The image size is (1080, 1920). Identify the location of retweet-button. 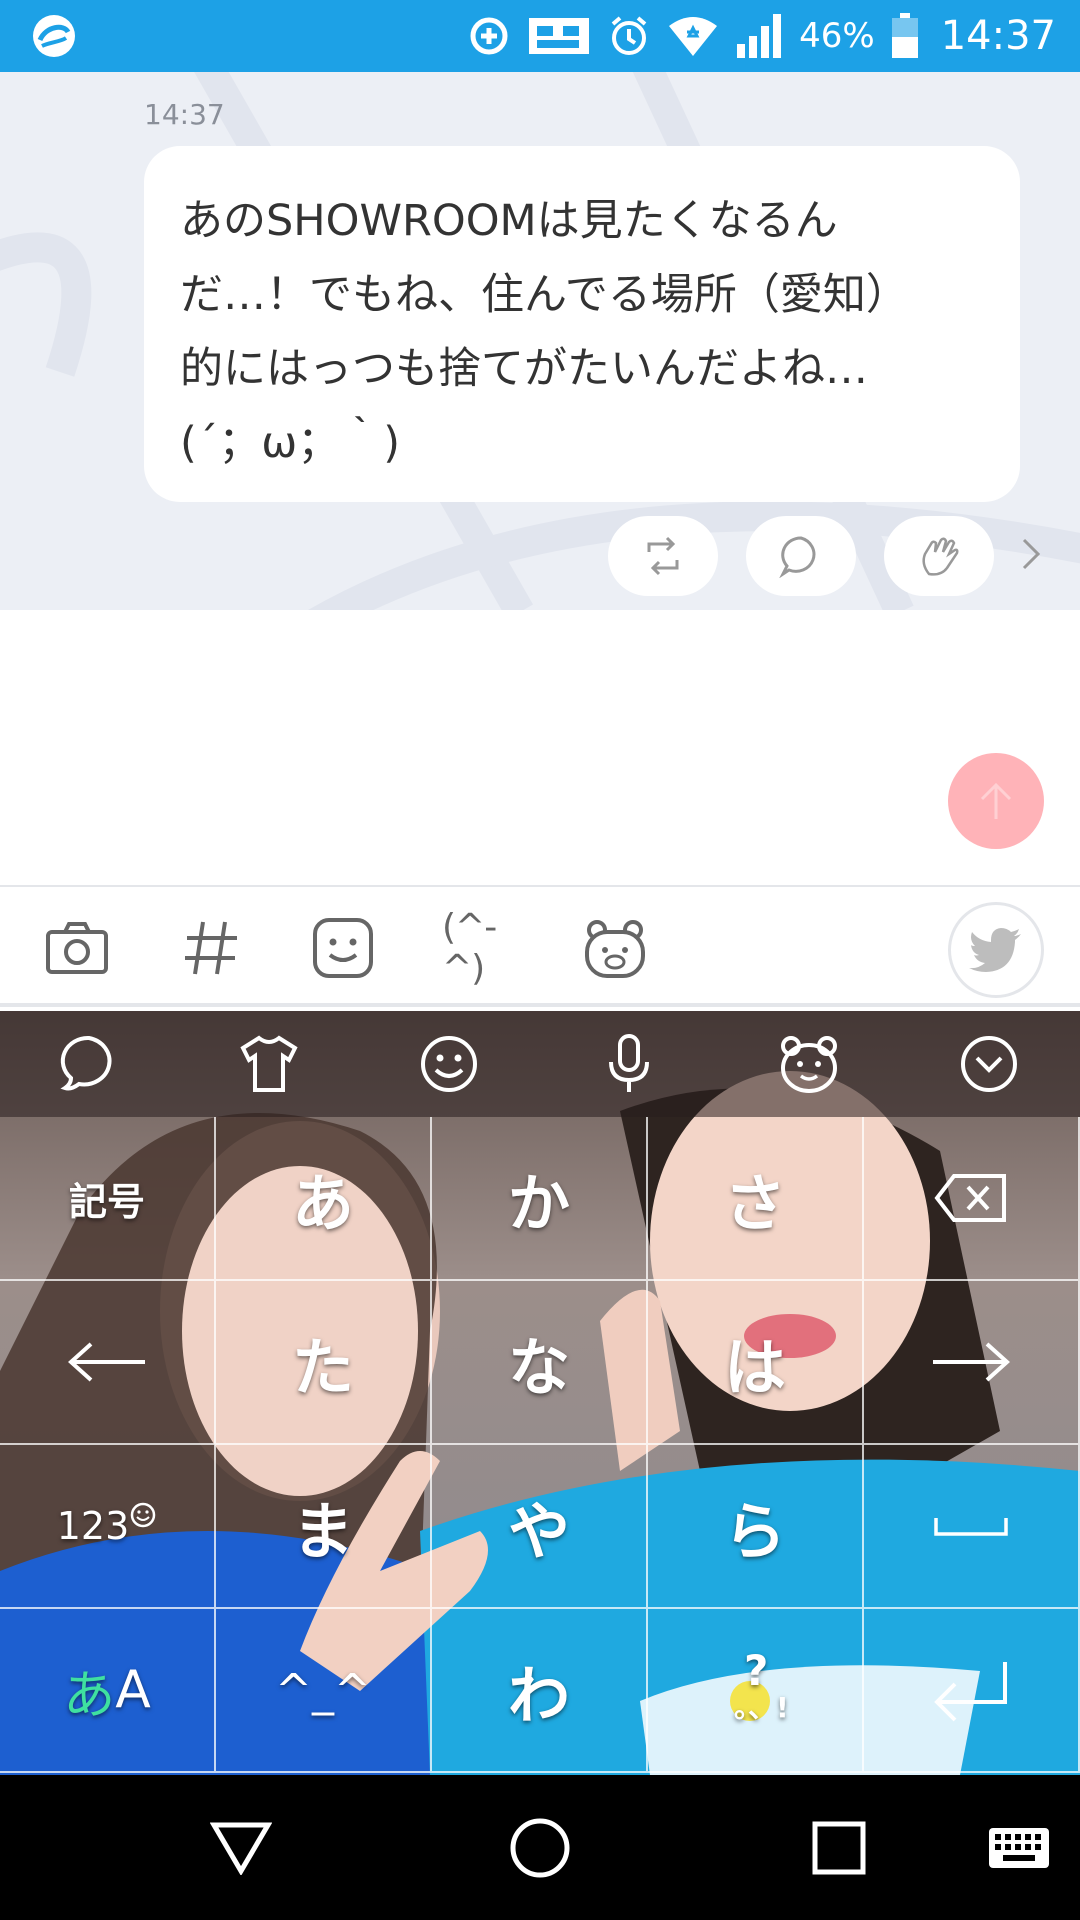
(663, 556).